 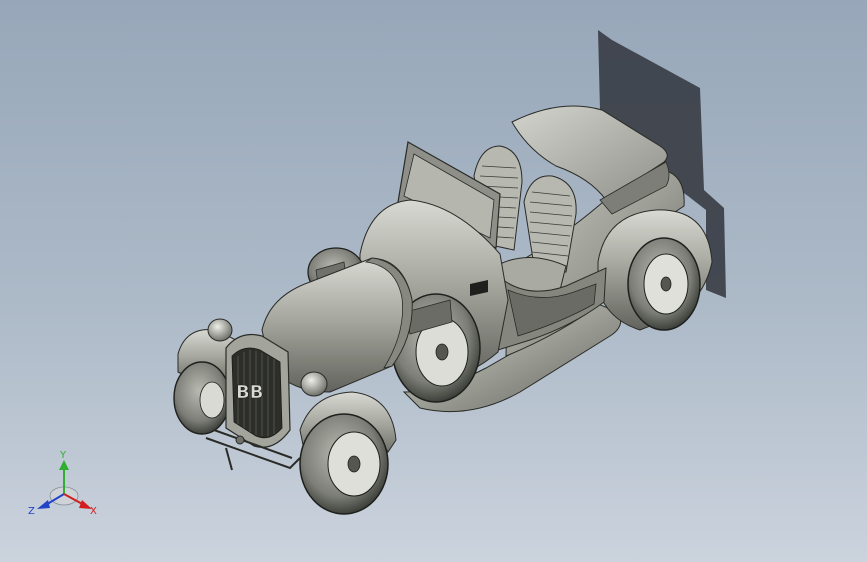 What do you see at coordinates (314, 384) in the screenshot?
I see `headlamp-right` at bounding box center [314, 384].